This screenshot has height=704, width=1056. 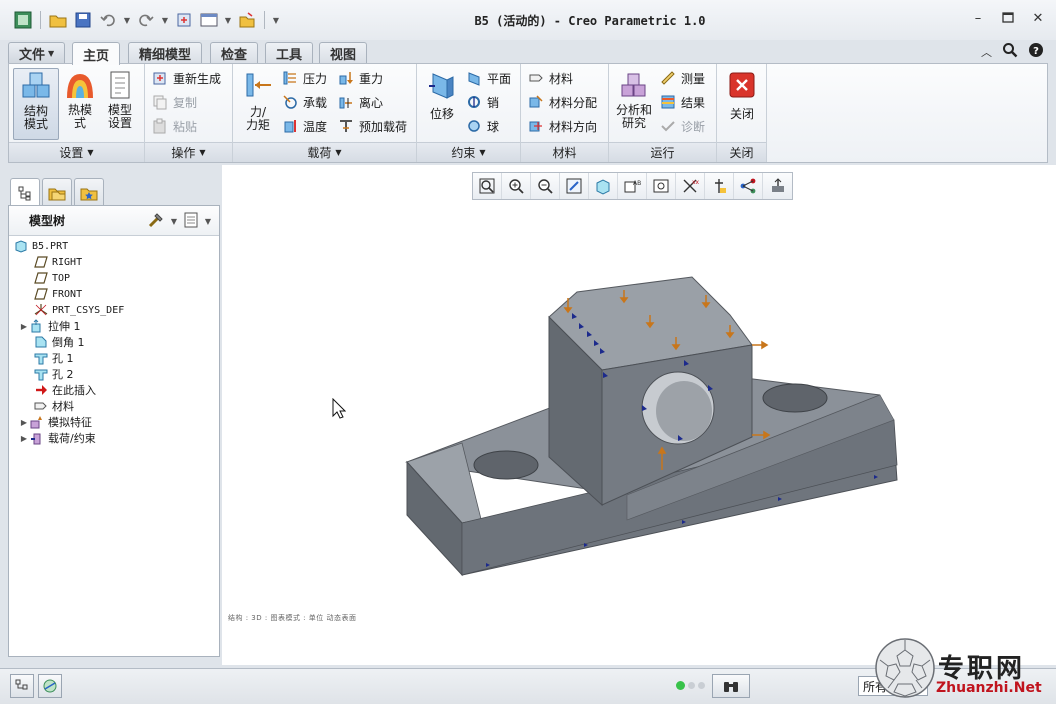 What do you see at coordinates (289, 53) in the screenshot?
I see `tab-tools: 工具` at bounding box center [289, 53].